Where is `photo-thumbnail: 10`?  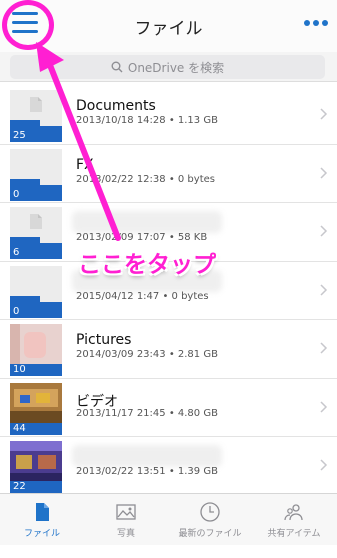 photo-thumbnail: 10 is located at coordinates (36, 350).